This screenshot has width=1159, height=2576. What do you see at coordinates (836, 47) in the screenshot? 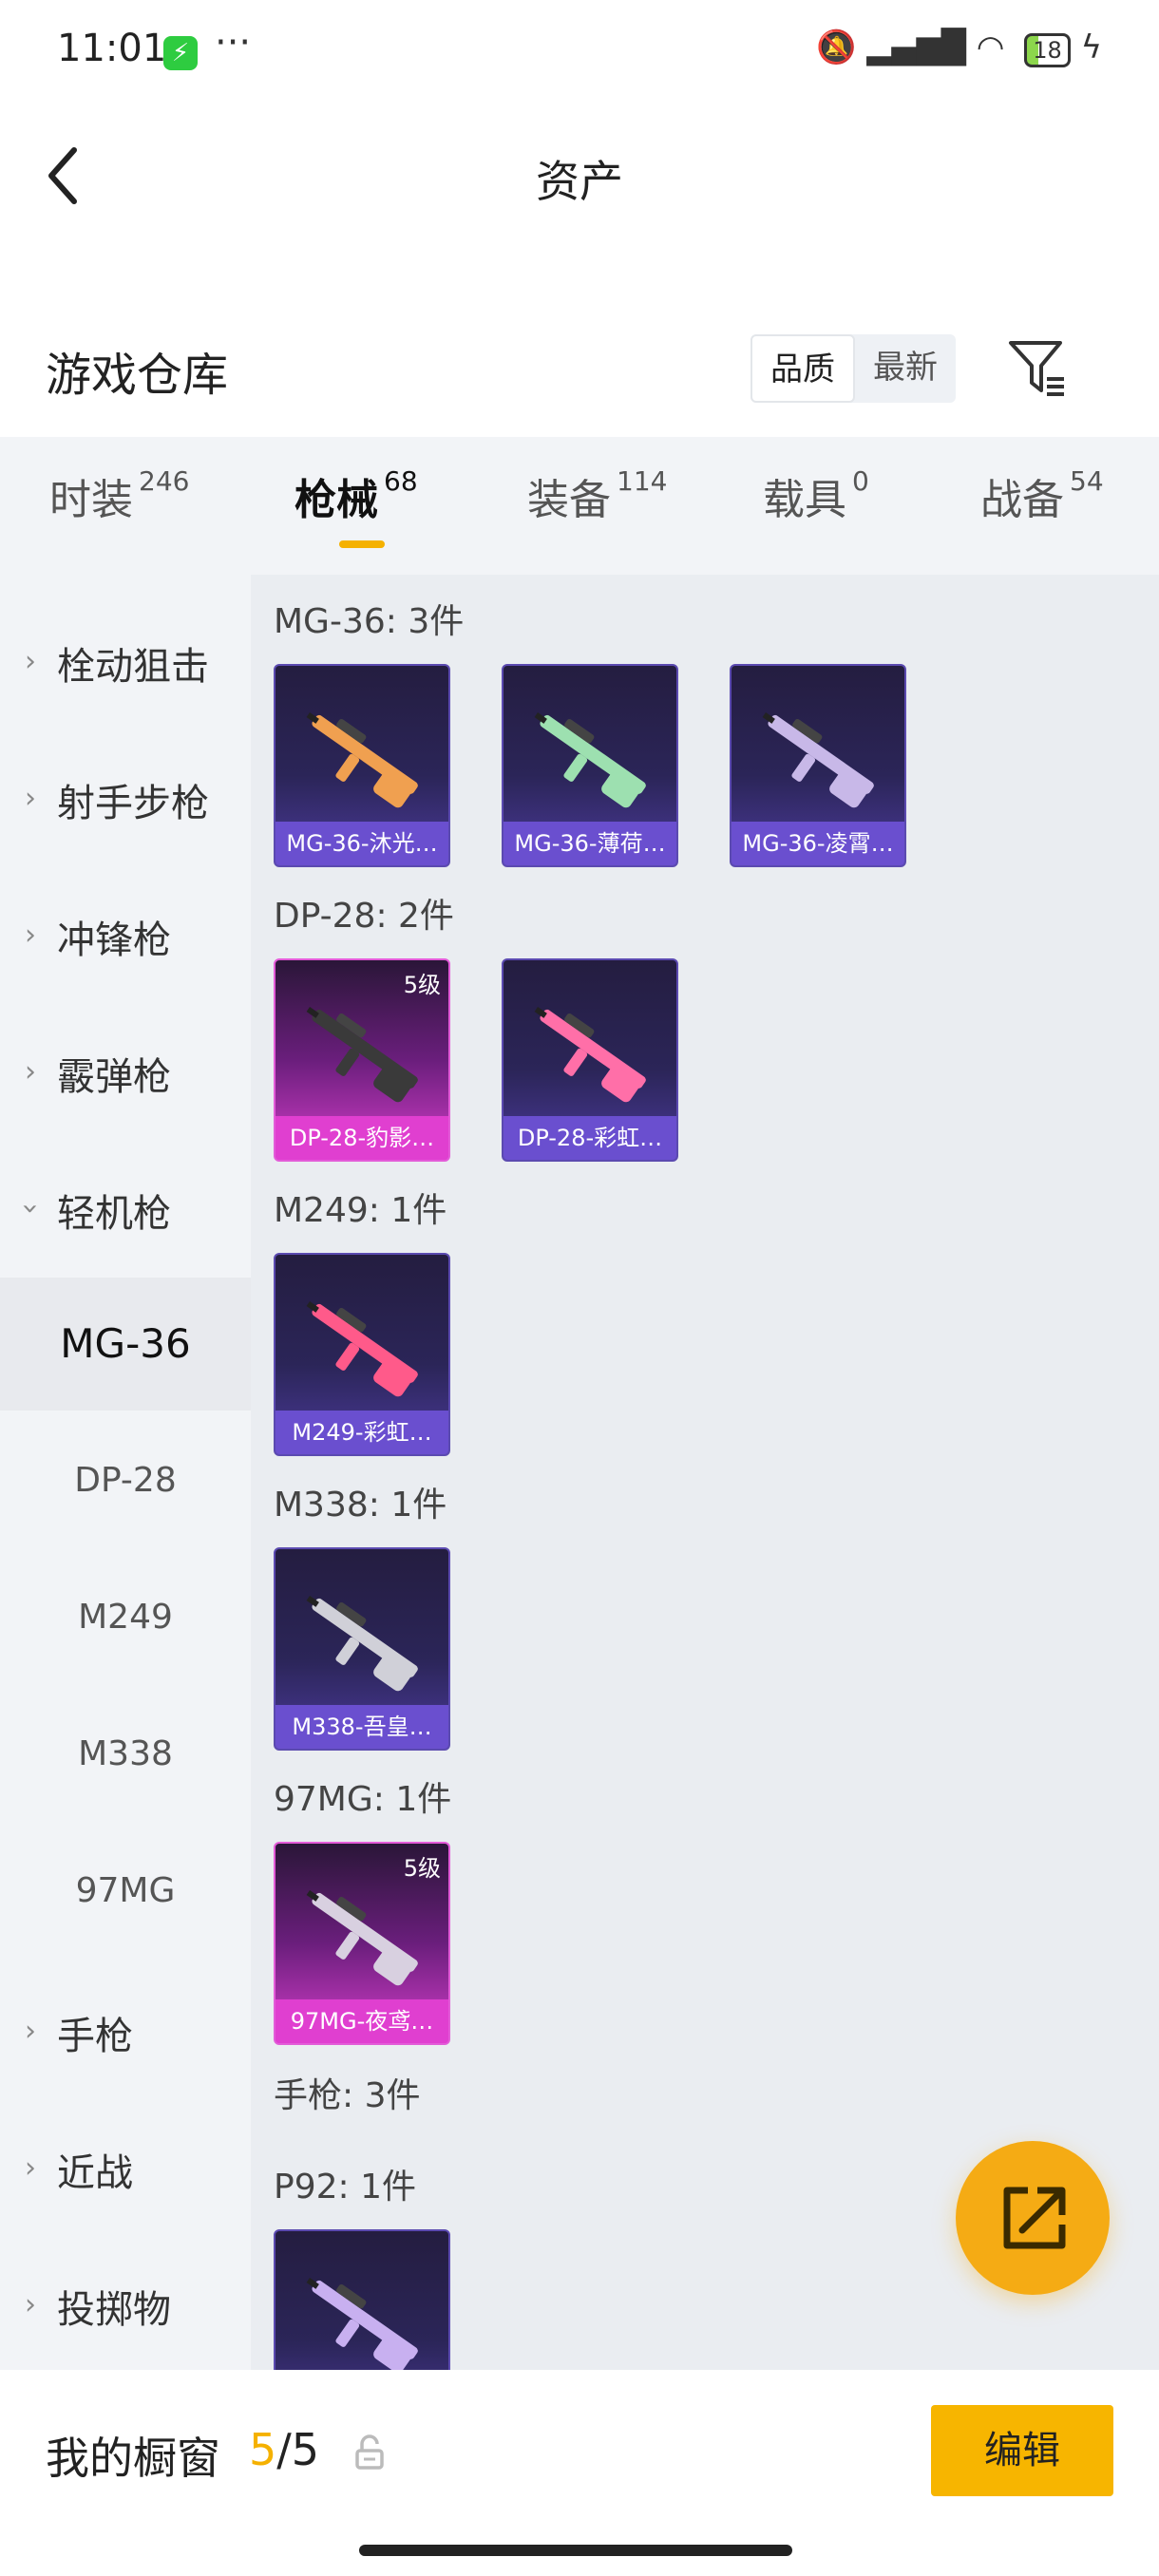
I see `mute-icon: 🔕` at bounding box center [836, 47].